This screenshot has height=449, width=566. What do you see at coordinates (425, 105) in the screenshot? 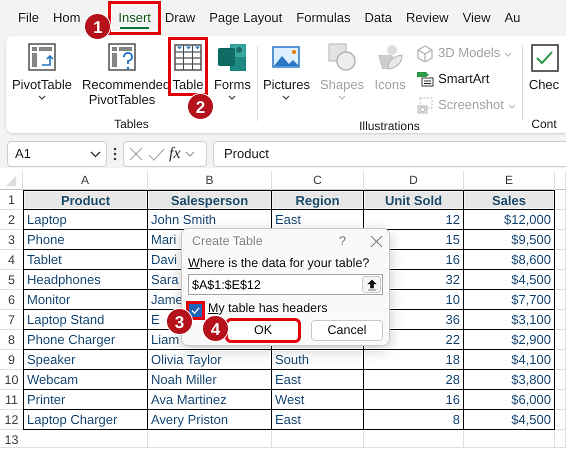
I see `screenshot-icon` at bounding box center [425, 105].